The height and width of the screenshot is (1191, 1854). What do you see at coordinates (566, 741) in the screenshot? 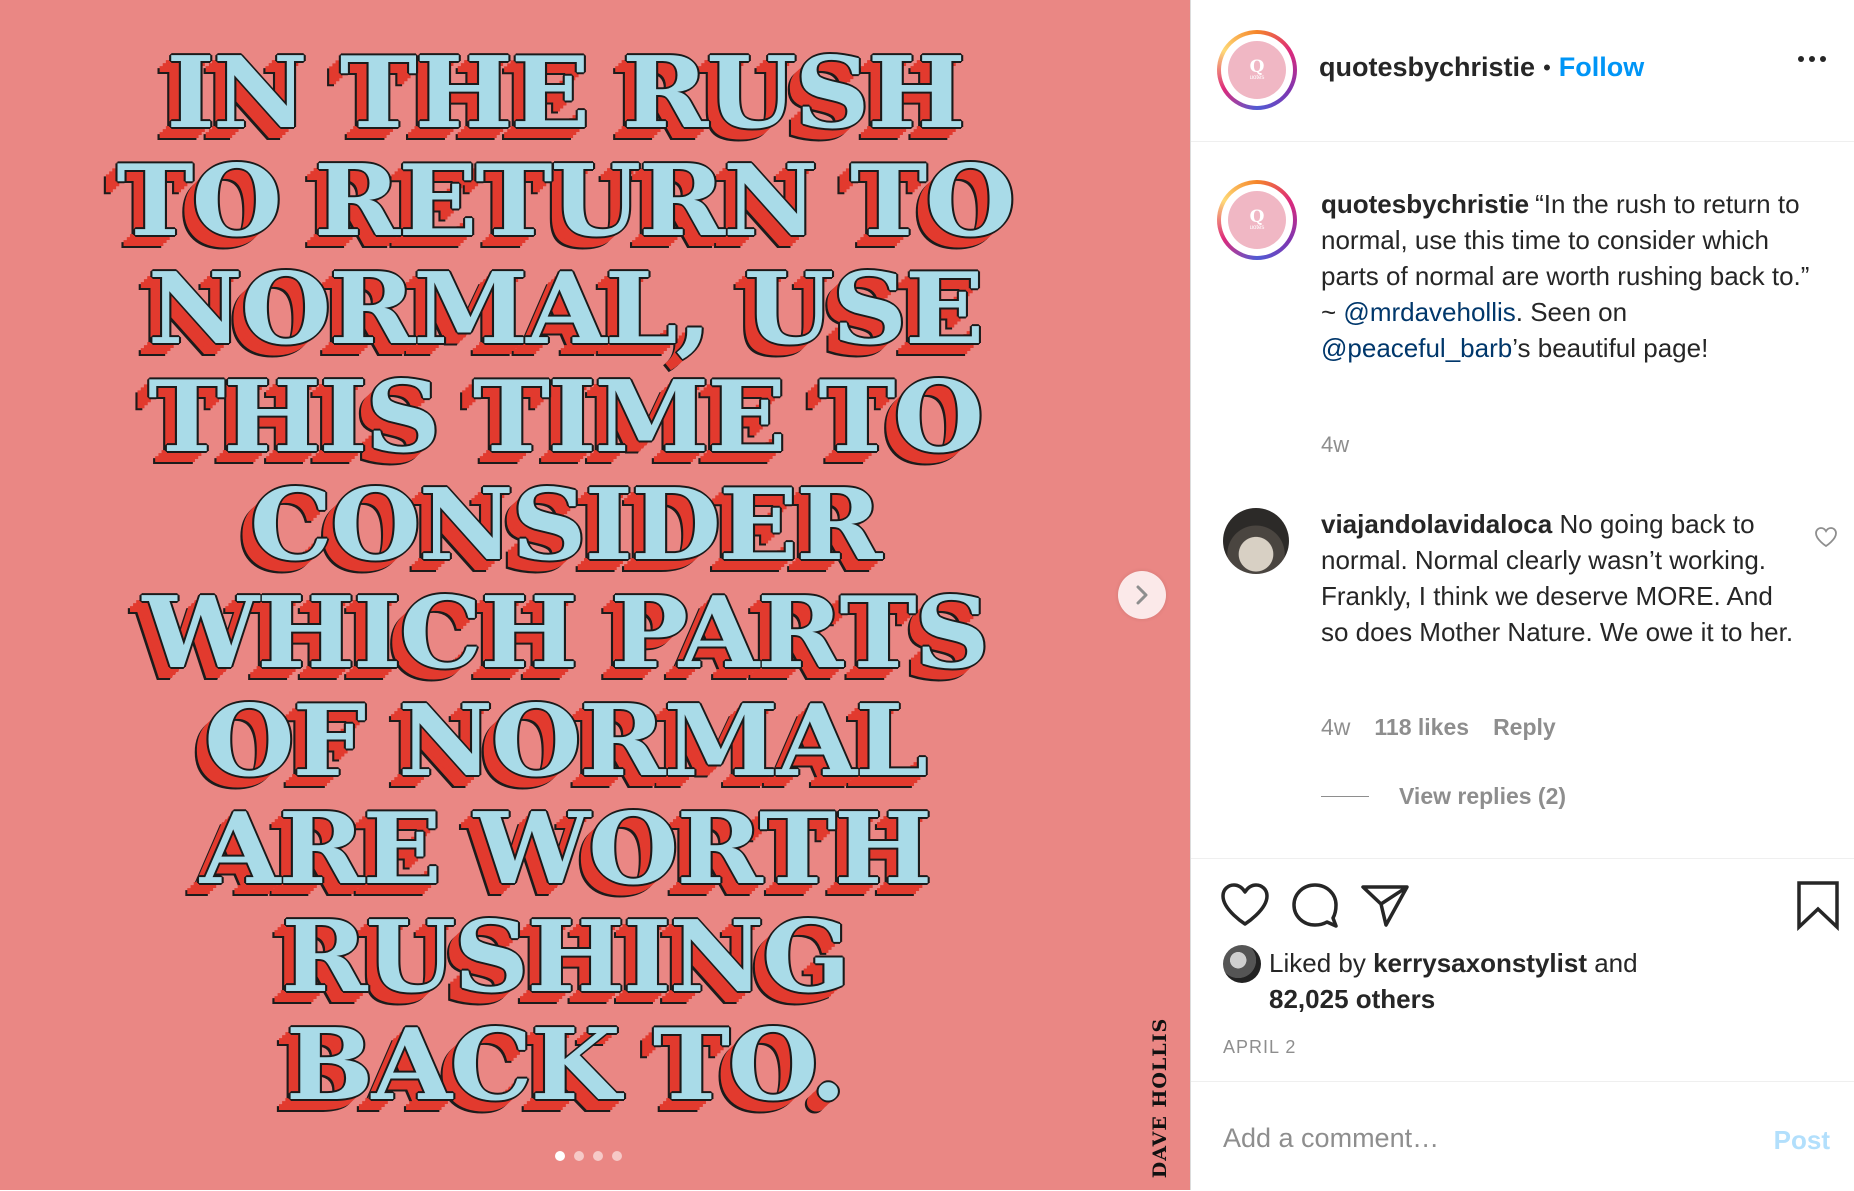
I see `quote-line: OF NORMAL` at bounding box center [566, 741].